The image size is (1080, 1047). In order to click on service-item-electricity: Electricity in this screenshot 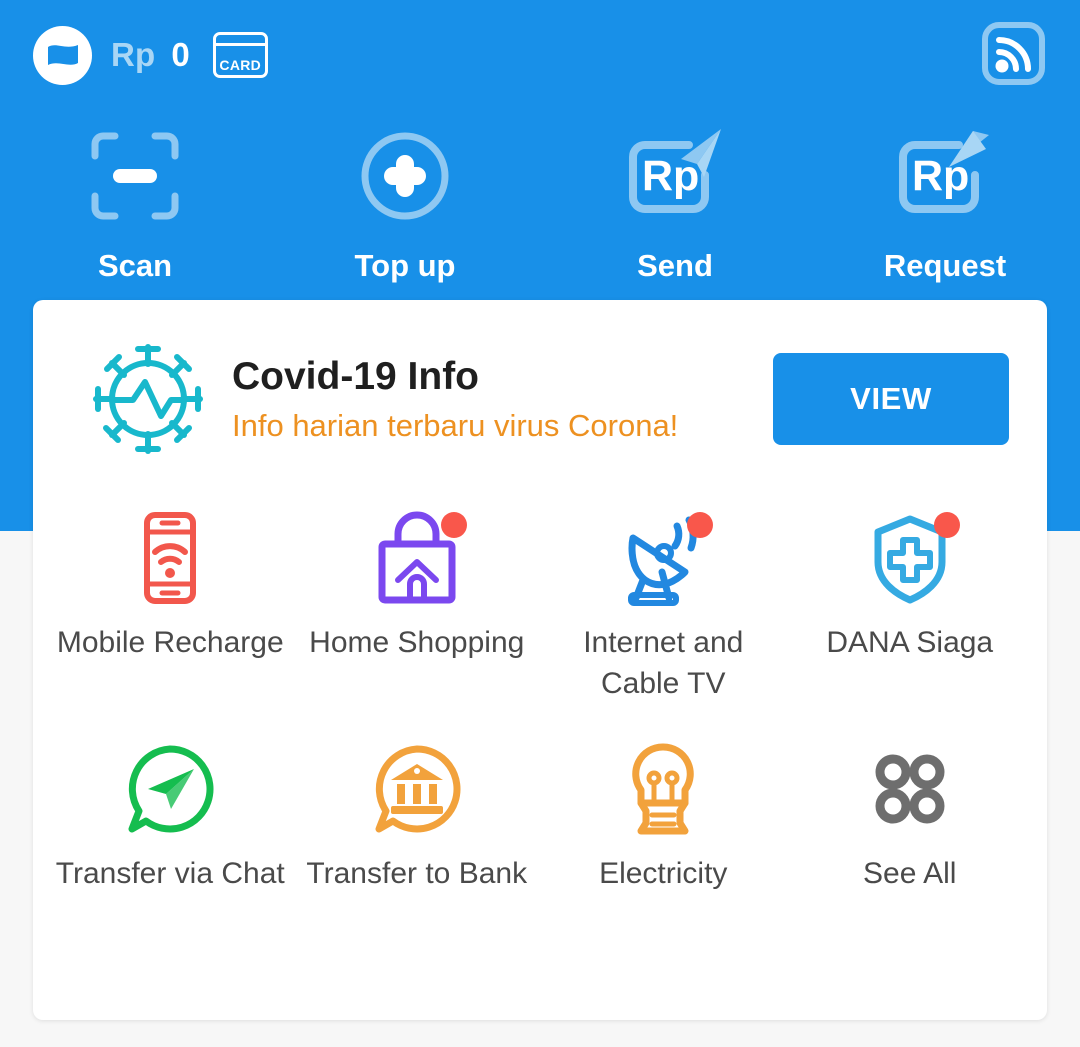, I will do `click(663, 815)`.